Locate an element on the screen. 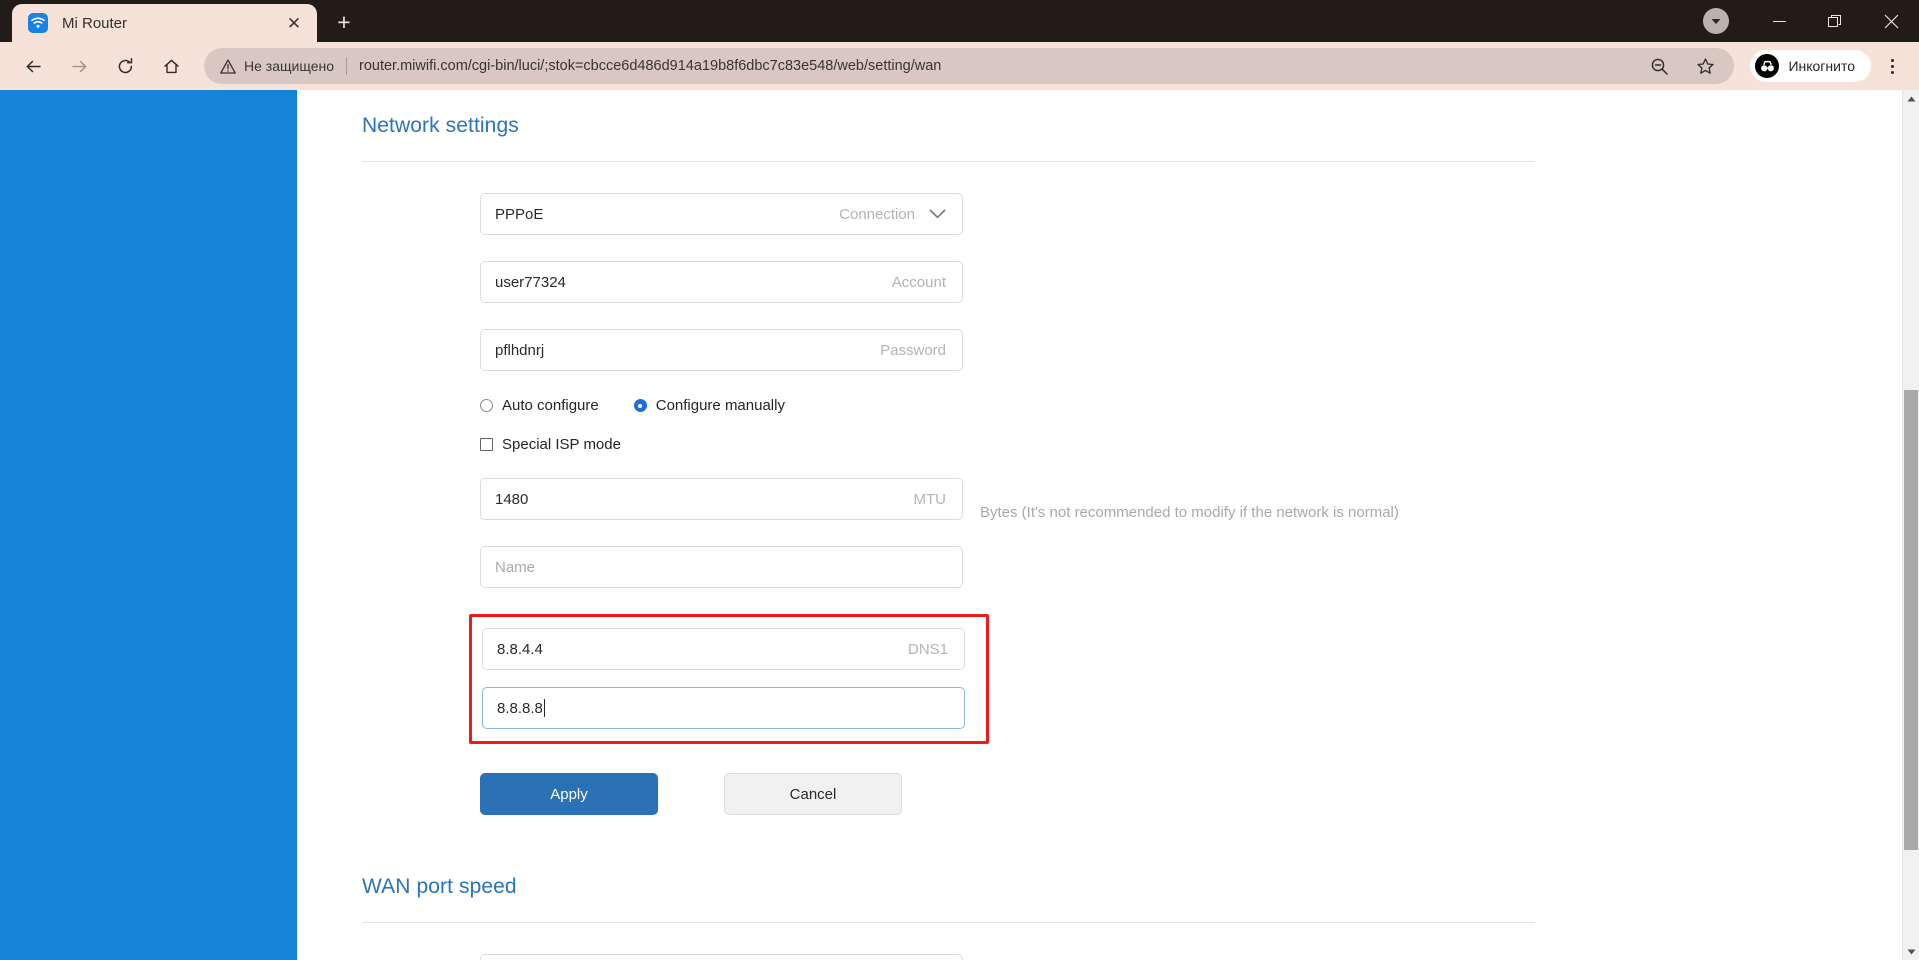  window-controls is located at coordinates (1811, 21).